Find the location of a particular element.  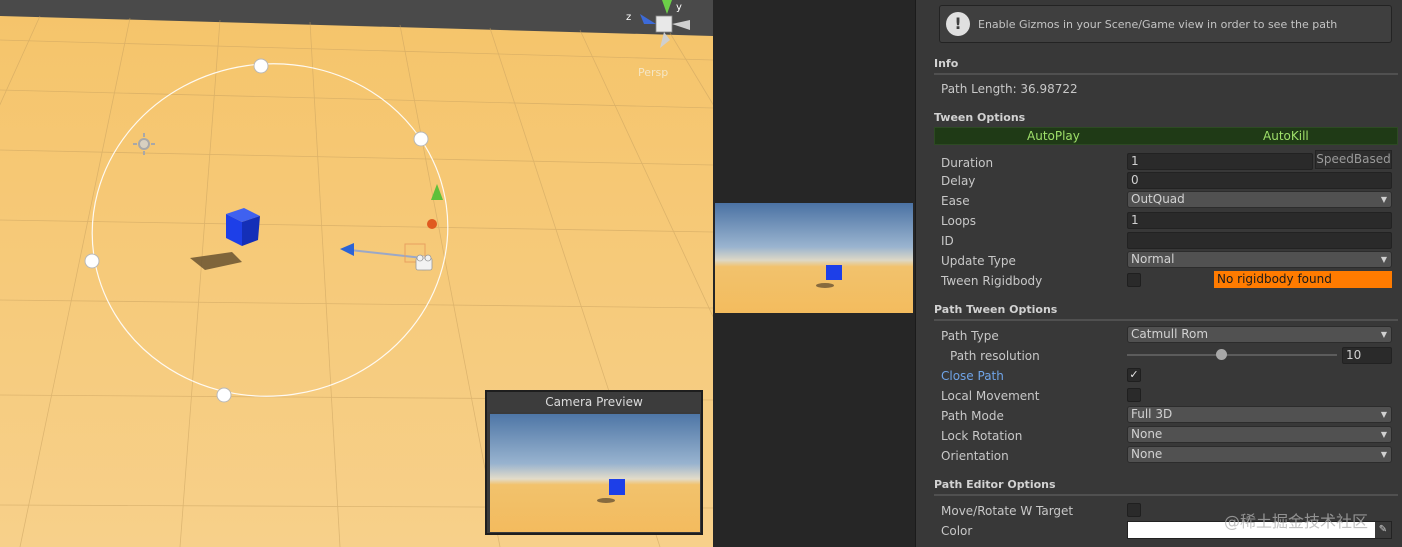

path-resolution-slider-thumb is located at coordinates (1221, 354).